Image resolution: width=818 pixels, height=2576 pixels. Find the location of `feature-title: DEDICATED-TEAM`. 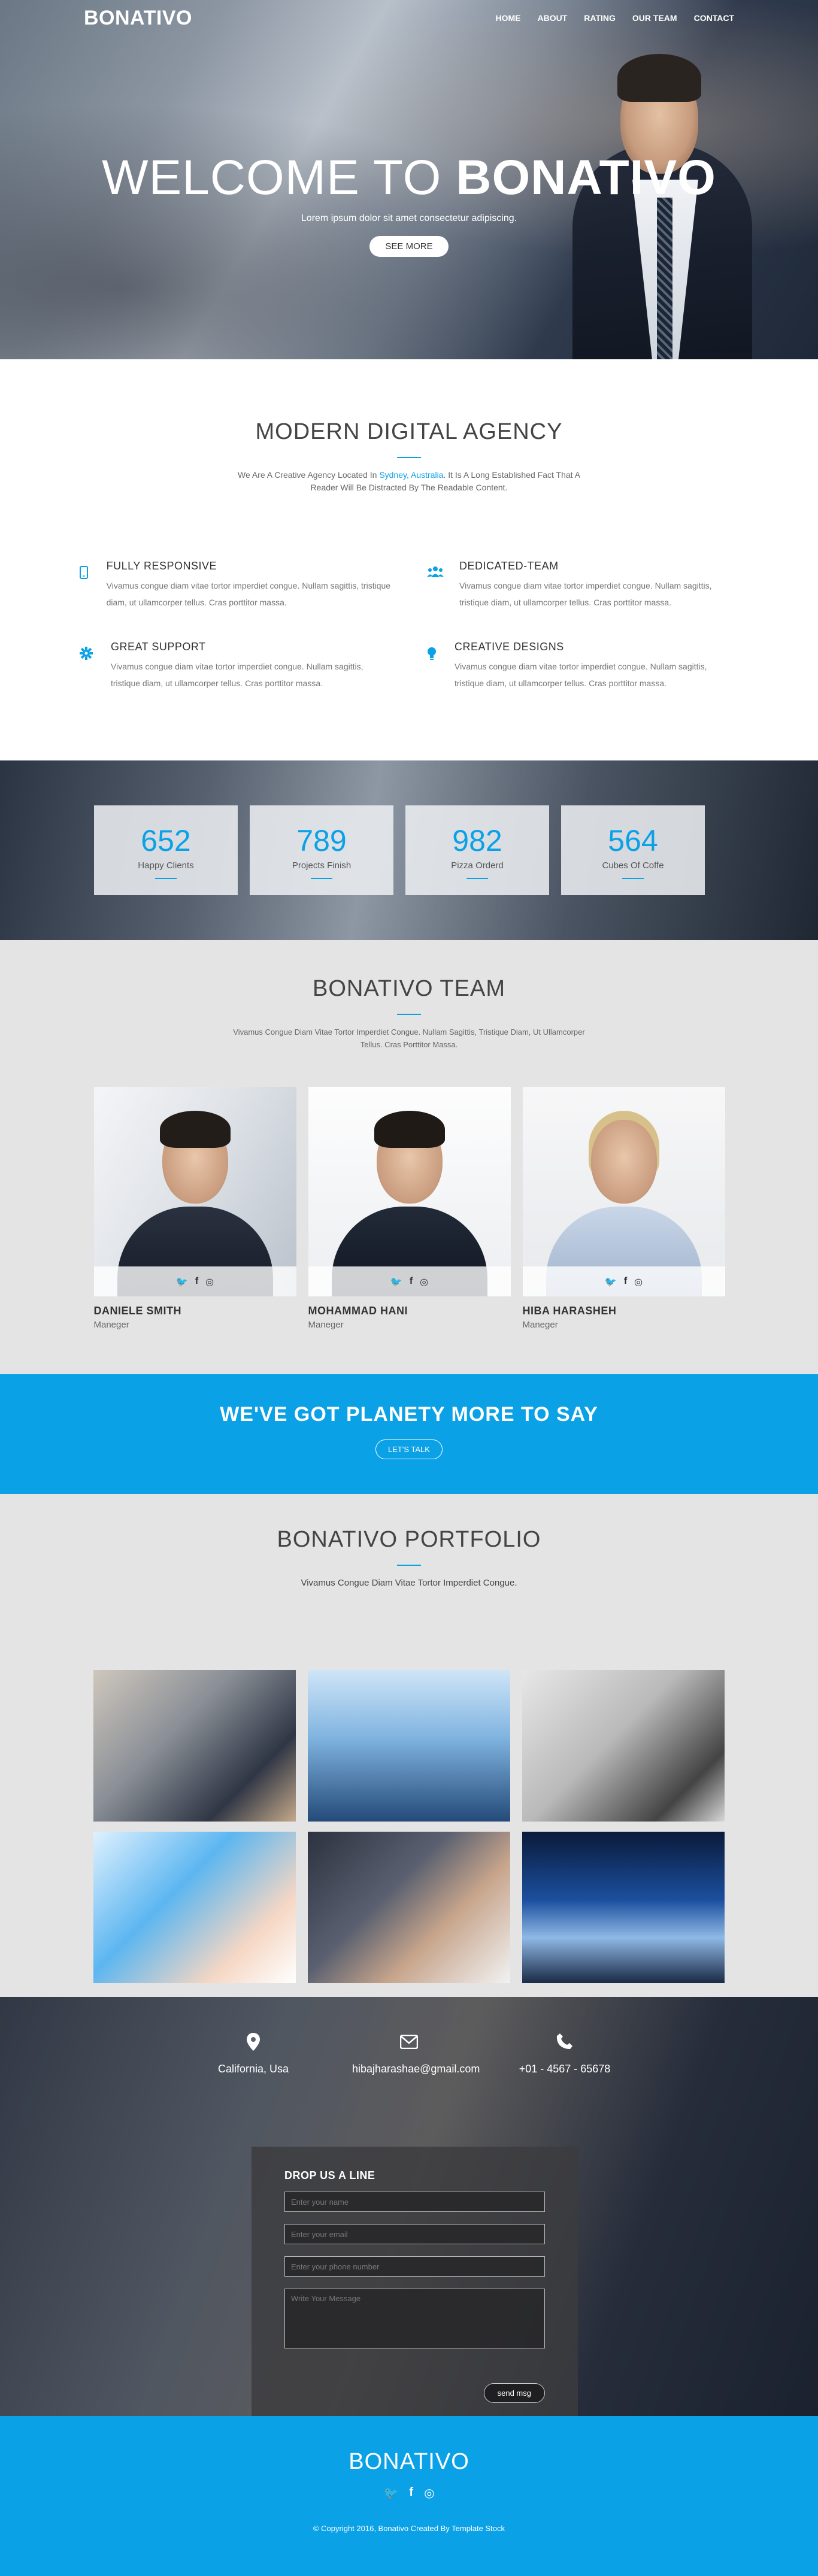

feature-title: DEDICATED-TEAM is located at coordinates (509, 566).